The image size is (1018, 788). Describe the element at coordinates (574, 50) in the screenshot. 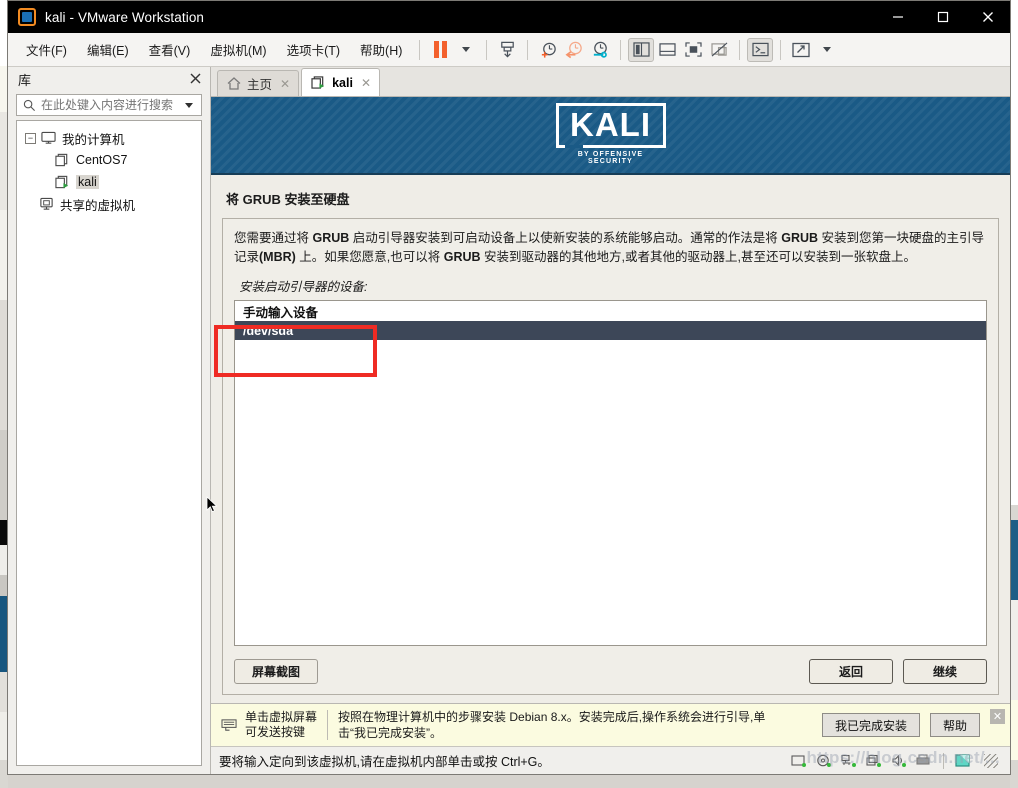

I see `snapshot-revert-icon` at that location.